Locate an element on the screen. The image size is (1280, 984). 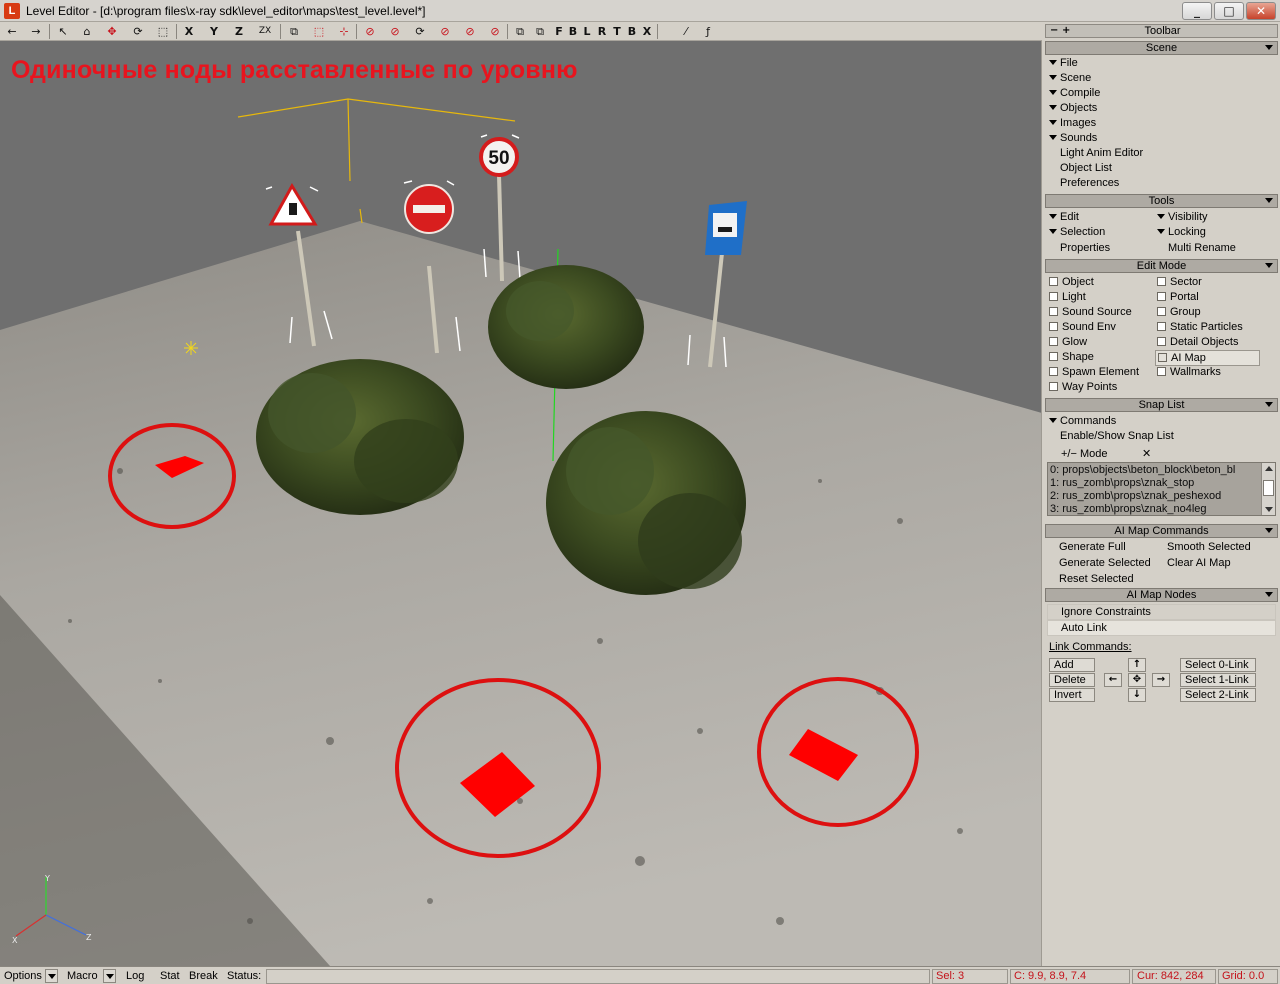
select-1-link-button: Select 1-Link is located at coordinates (1218, 680).